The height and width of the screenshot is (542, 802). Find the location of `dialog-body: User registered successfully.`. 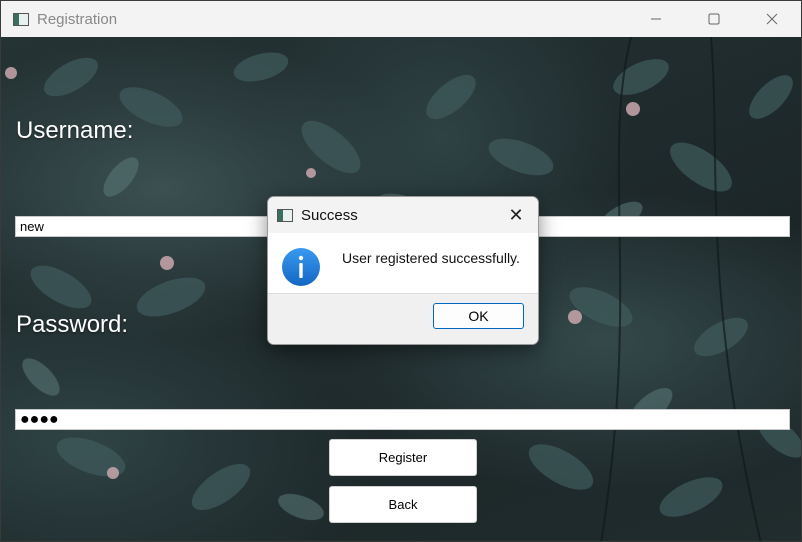

dialog-body: User registered successfully. is located at coordinates (403, 263).